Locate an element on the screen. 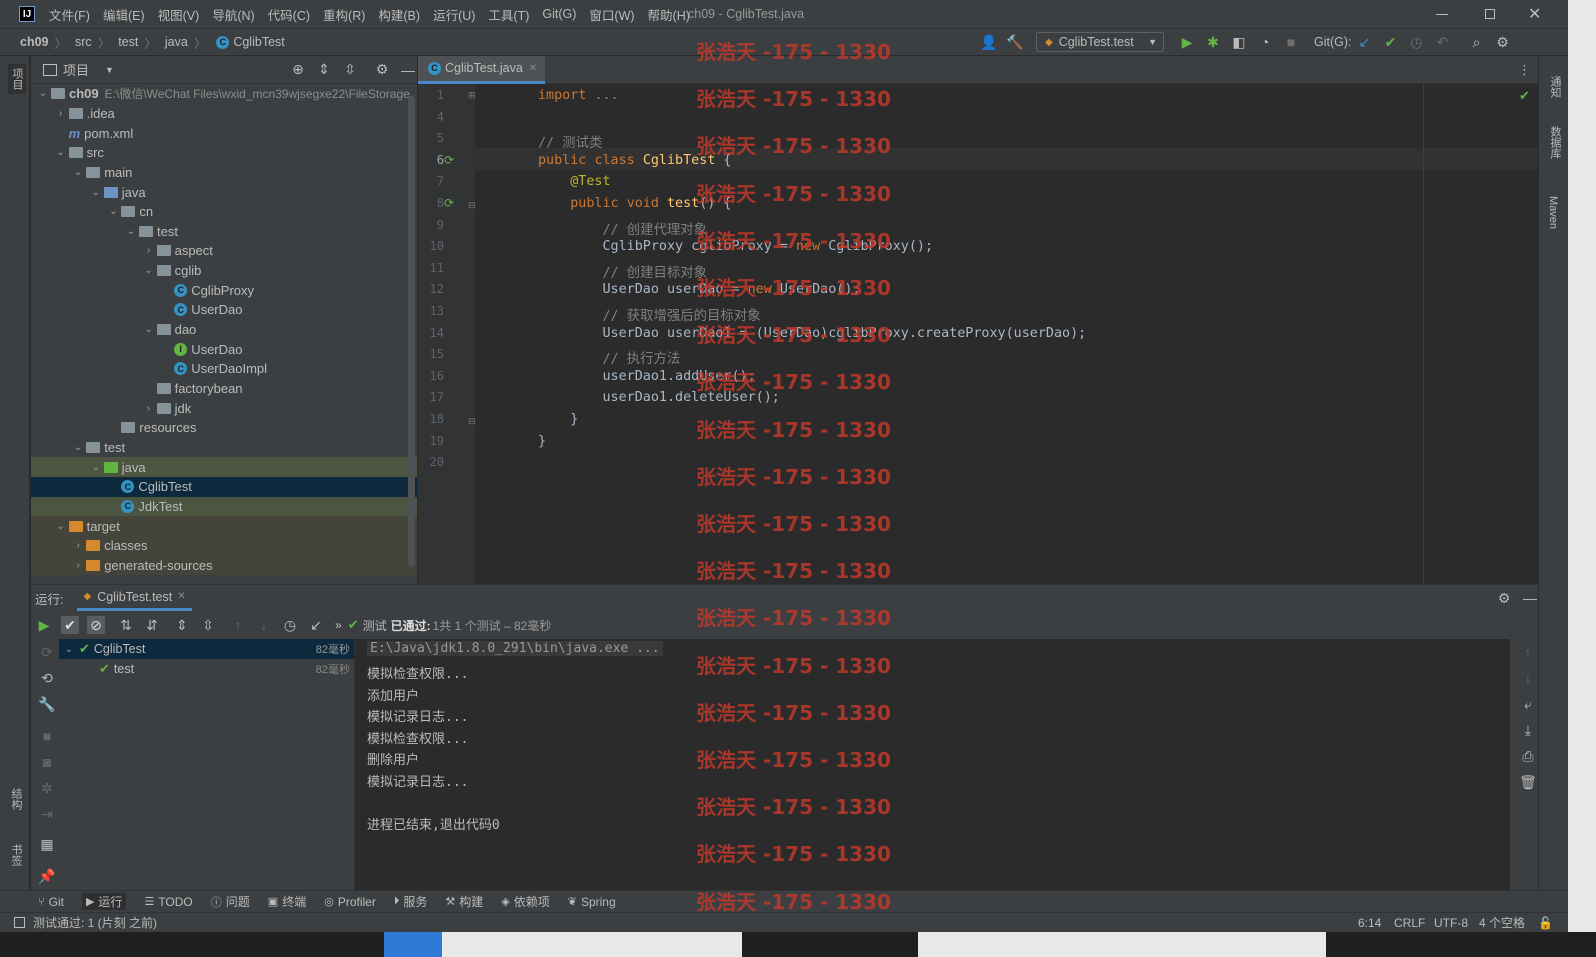 This screenshot has width=1596, height=957. tree-node: C JdkTest is located at coordinates (224, 506).